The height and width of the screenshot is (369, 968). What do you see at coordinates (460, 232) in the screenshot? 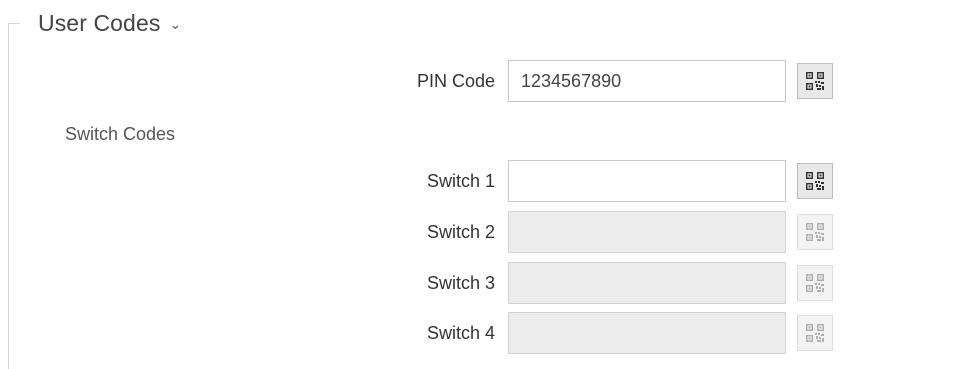
I see `switch-2-label: Switch 2` at bounding box center [460, 232].